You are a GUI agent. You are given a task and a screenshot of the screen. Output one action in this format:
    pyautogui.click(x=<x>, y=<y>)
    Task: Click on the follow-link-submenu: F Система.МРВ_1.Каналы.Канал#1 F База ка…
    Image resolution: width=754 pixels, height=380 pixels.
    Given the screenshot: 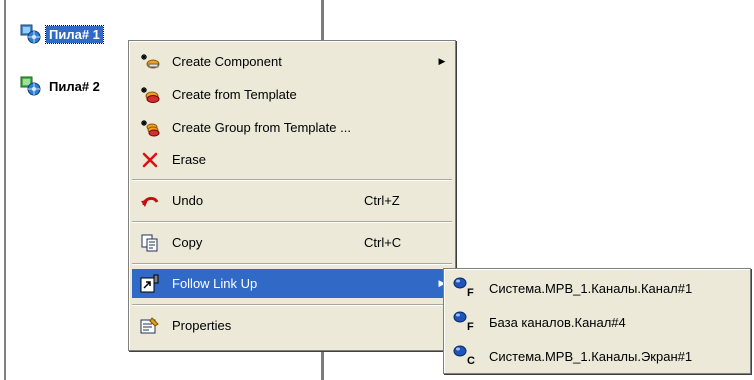 What is the action you would take?
    pyautogui.click(x=597, y=321)
    